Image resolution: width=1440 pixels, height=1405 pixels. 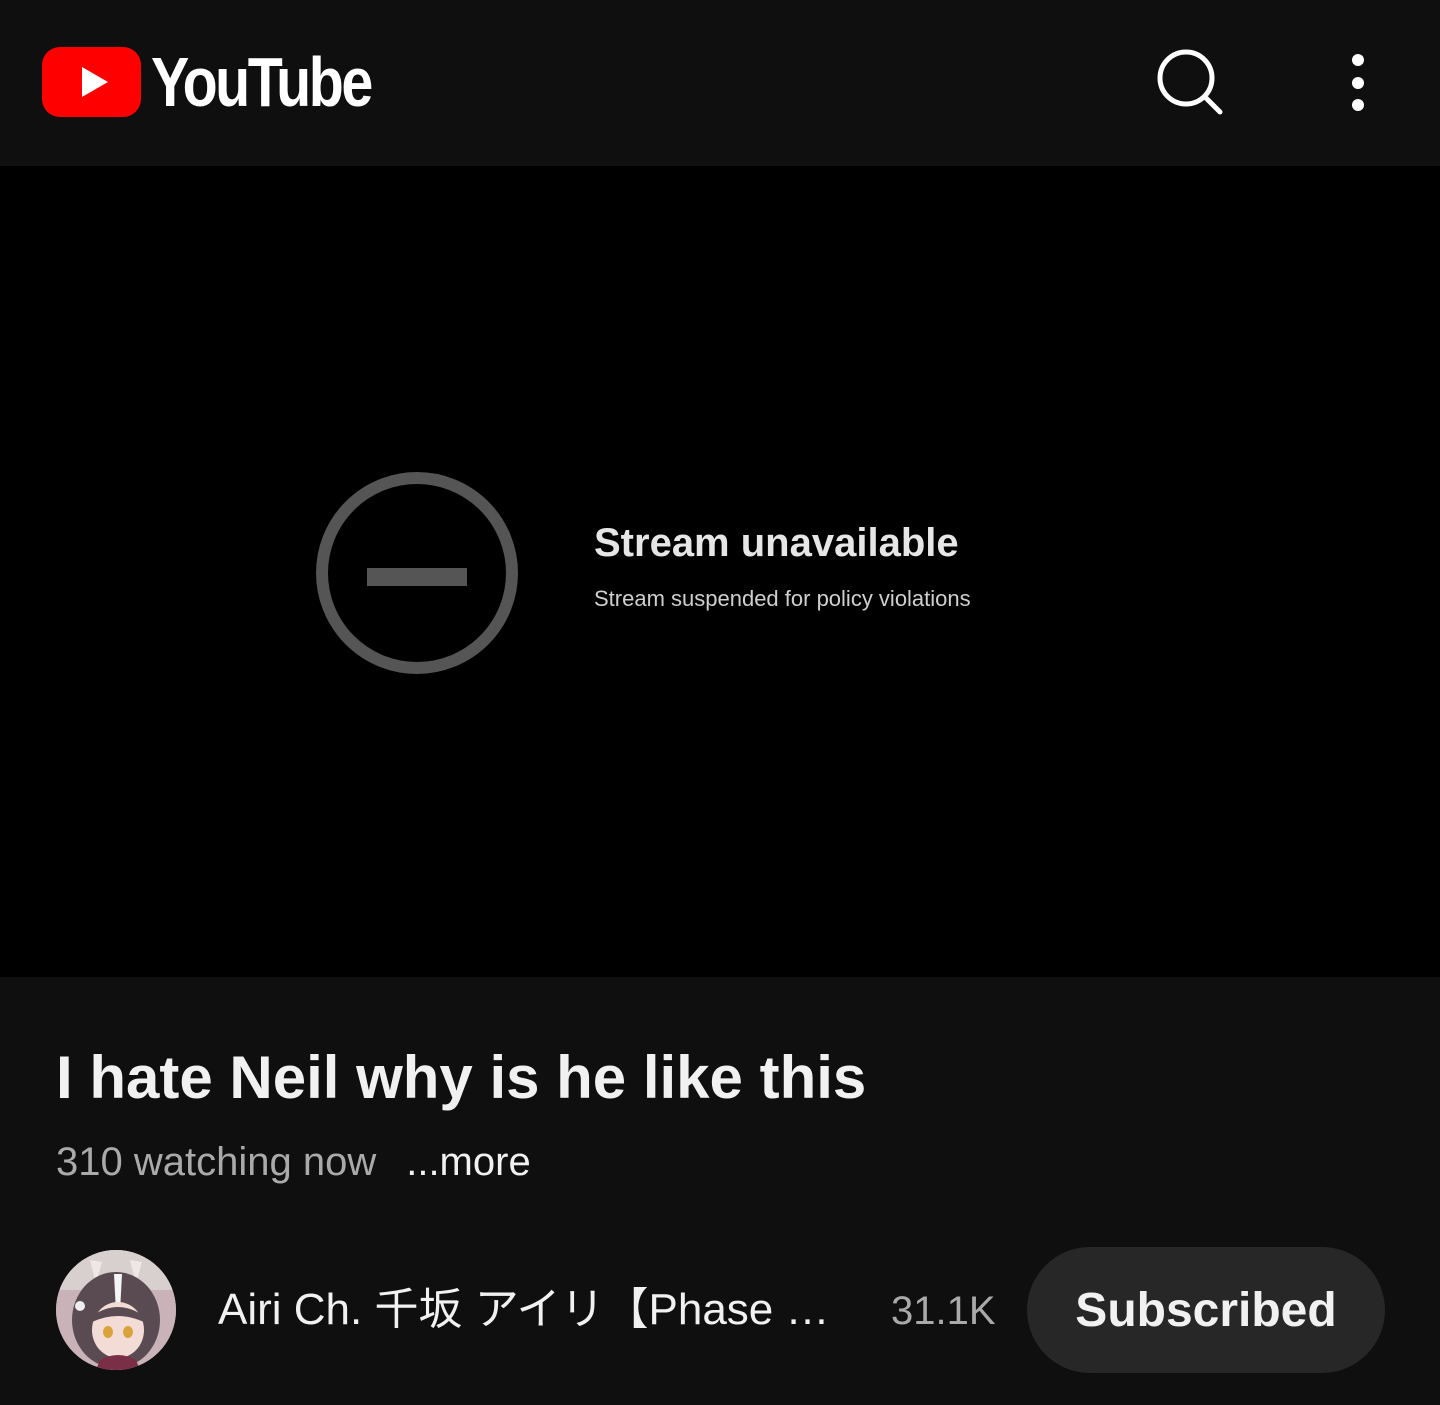 I want to click on search-button, so click(x=1190, y=84).